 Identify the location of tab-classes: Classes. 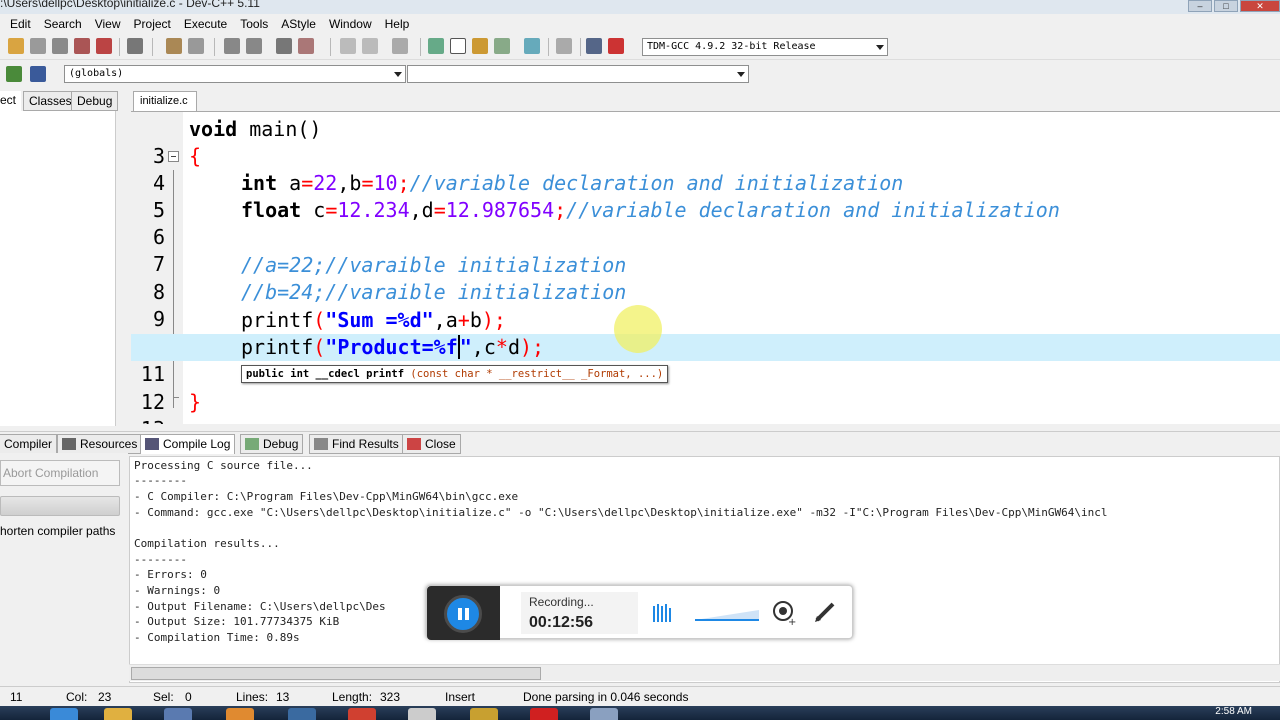
(50, 101).